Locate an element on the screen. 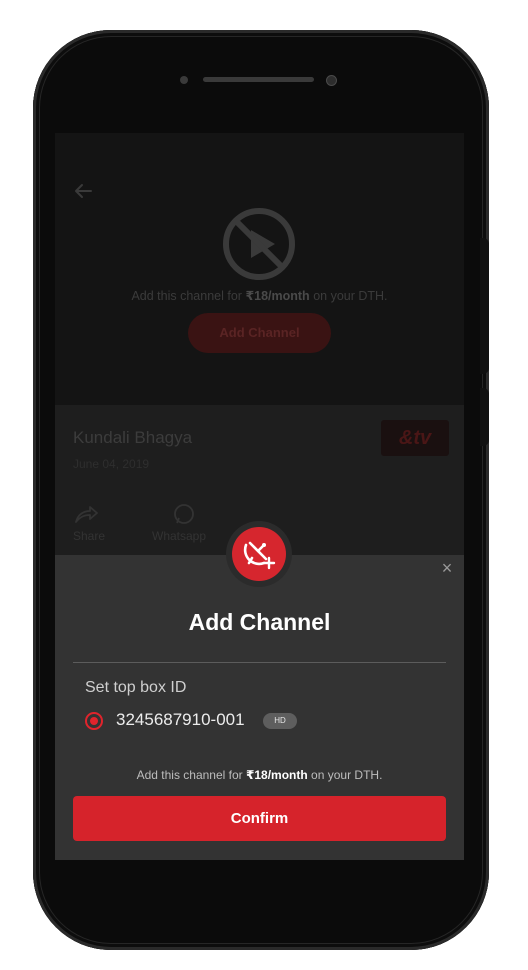 Image resolution: width=528 pixels, height=970 pixels. sheet-badge is located at coordinates (259, 554).